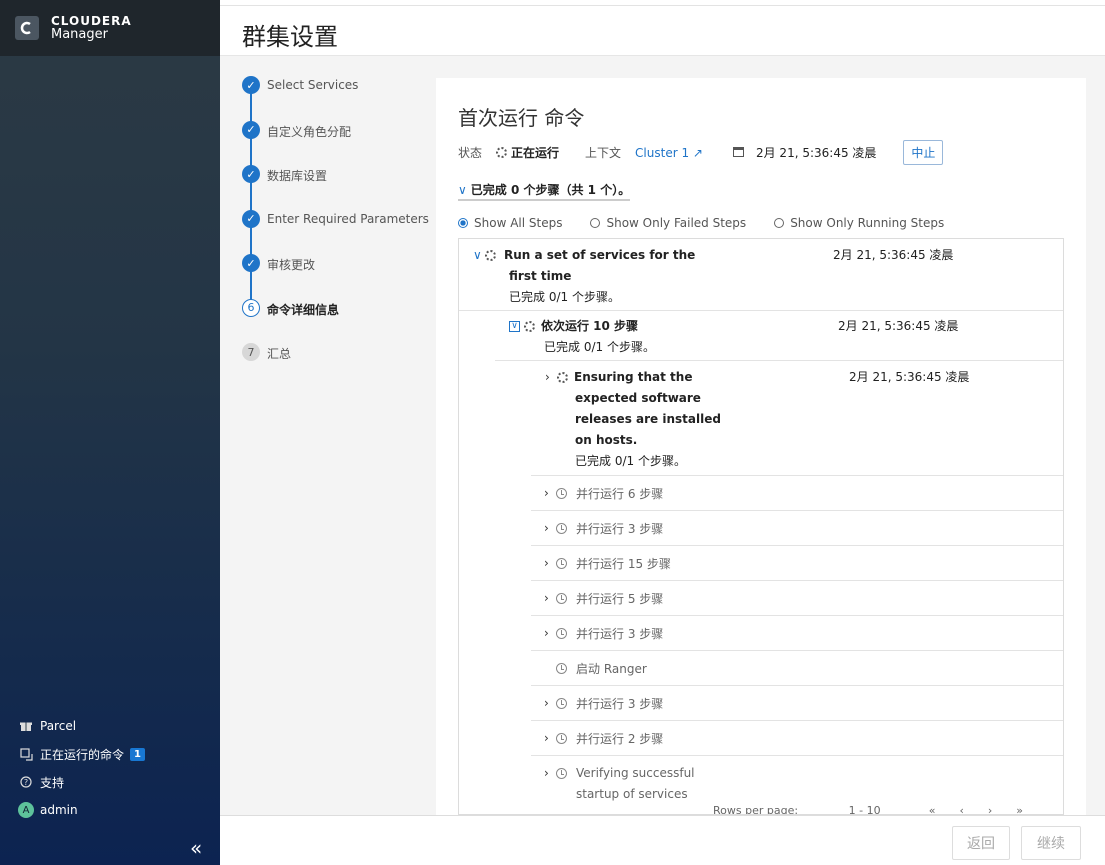  I want to click on filter-label: Show Only Failed Steps, so click(676, 223).